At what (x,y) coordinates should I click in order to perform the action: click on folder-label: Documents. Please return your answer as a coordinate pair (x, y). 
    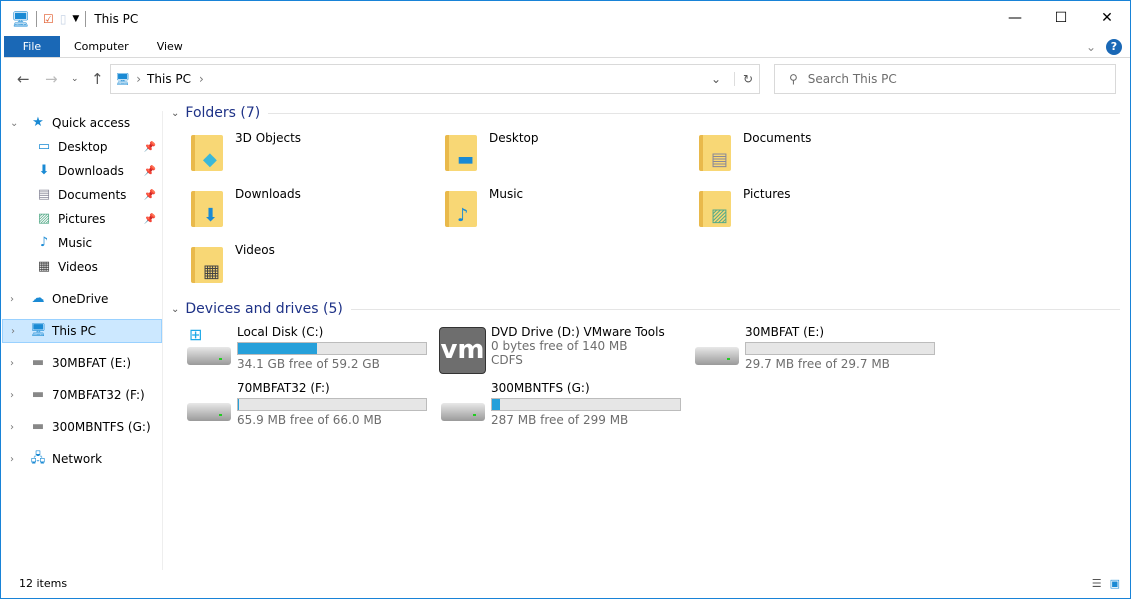
    Looking at the image, I should click on (777, 138).